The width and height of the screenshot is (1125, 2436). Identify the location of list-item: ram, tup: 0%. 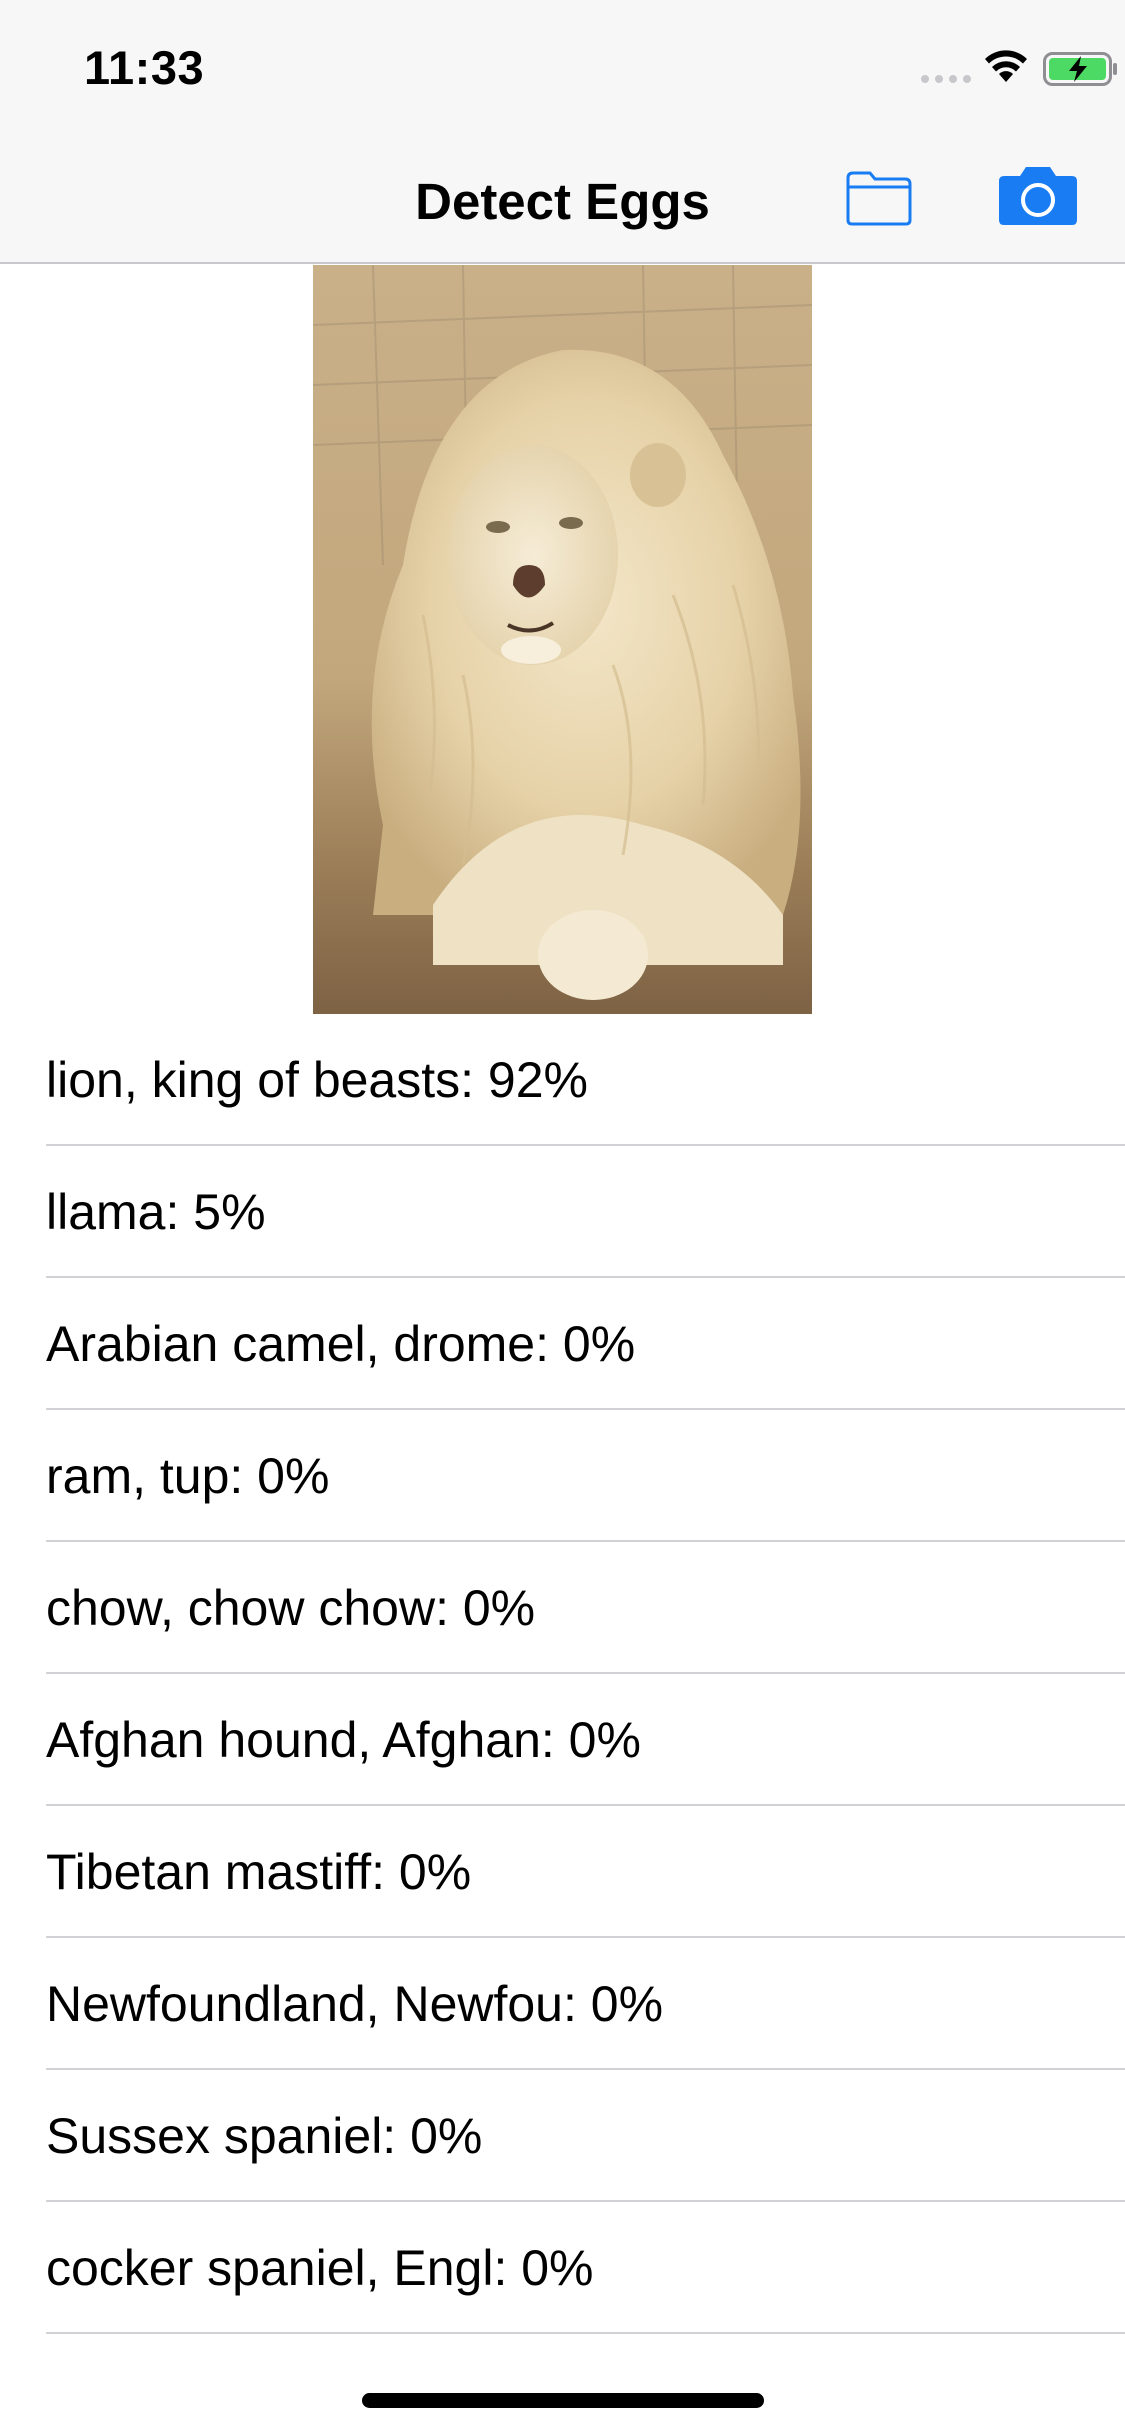
(562, 1476).